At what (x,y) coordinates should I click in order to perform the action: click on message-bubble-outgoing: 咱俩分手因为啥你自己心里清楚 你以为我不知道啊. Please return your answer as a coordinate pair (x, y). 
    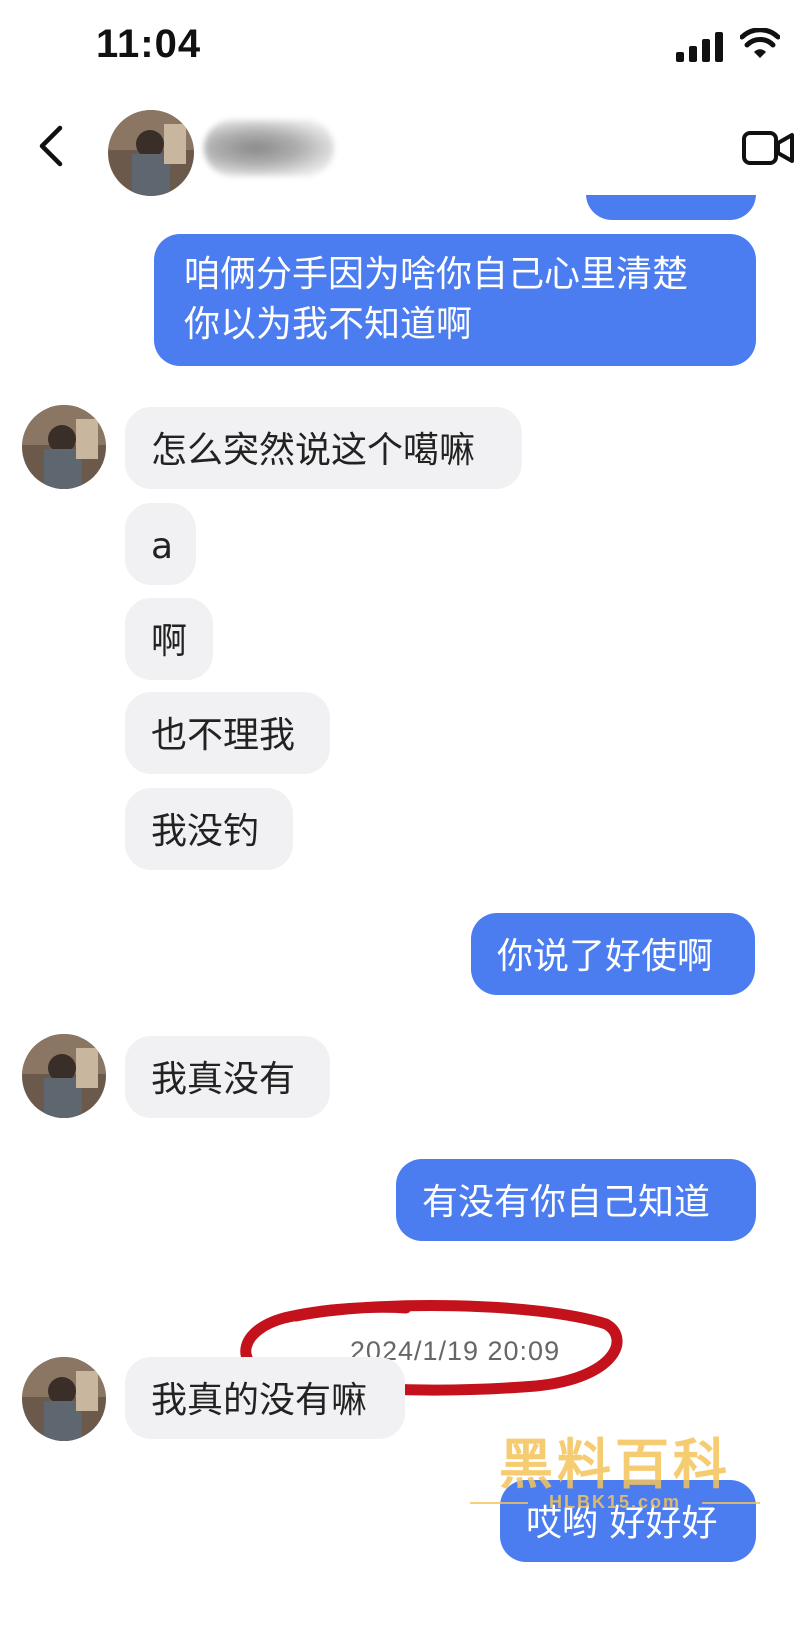
    Looking at the image, I should click on (455, 300).